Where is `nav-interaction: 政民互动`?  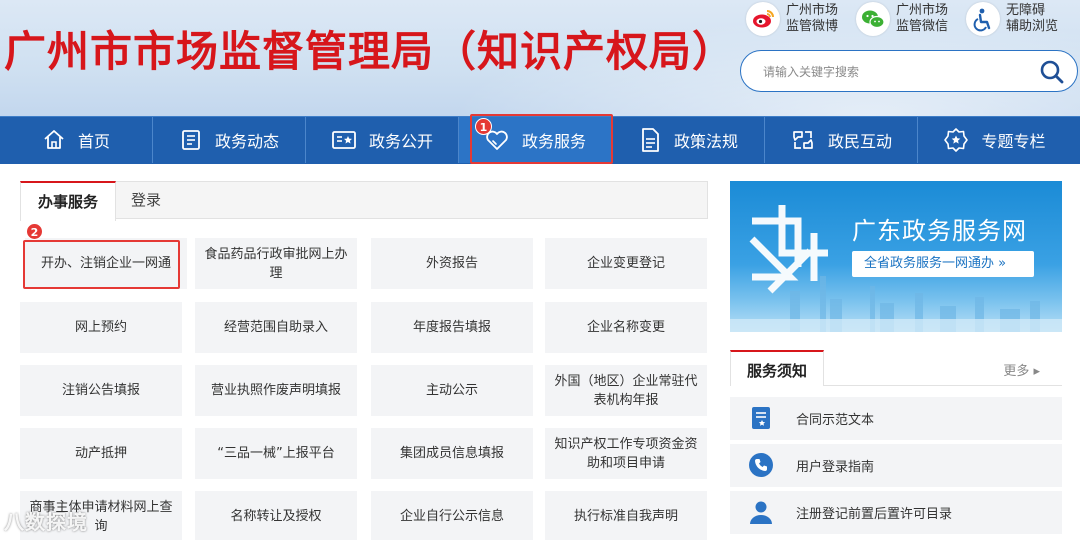 nav-interaction: 政民互动 is located at coordinates (841, 140).